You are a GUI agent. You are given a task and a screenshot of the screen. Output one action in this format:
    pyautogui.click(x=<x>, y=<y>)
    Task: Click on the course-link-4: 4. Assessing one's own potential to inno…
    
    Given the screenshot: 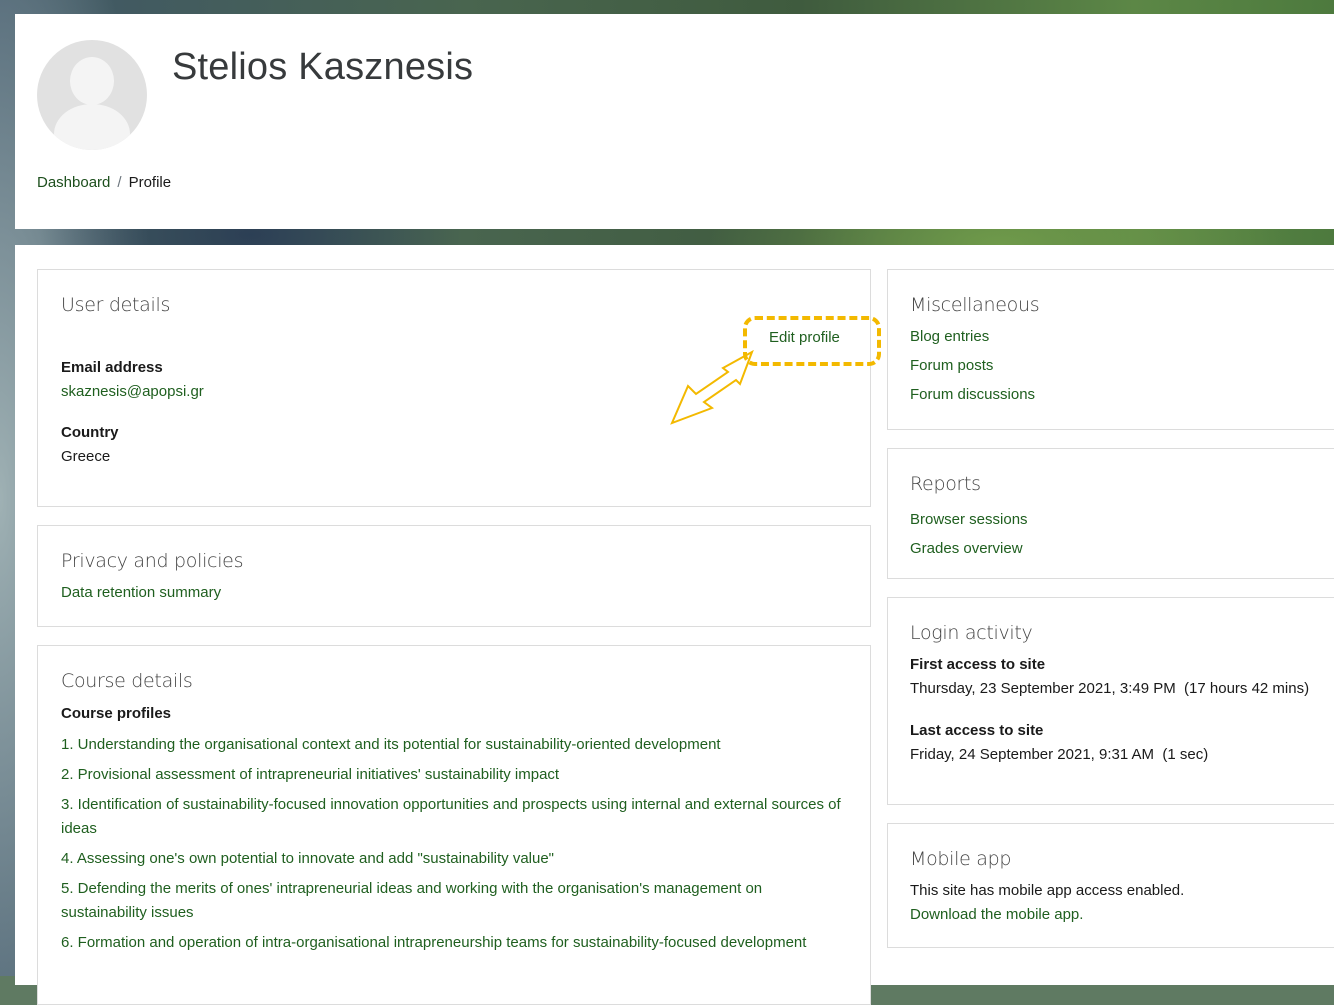 What is the action you would take?
    pyautogui.click(x=456, y=859)
    